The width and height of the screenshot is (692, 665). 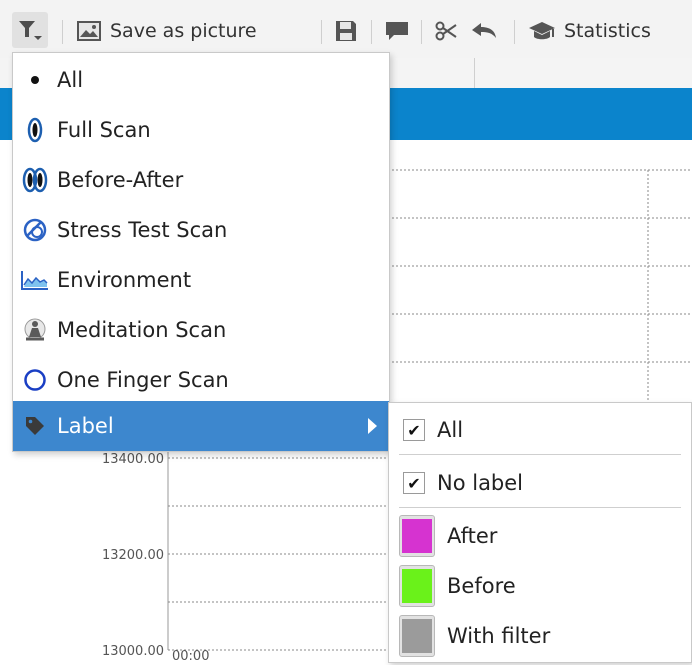 I want to click on y-tick-label: 13000.00, so click(x=133, y=651).